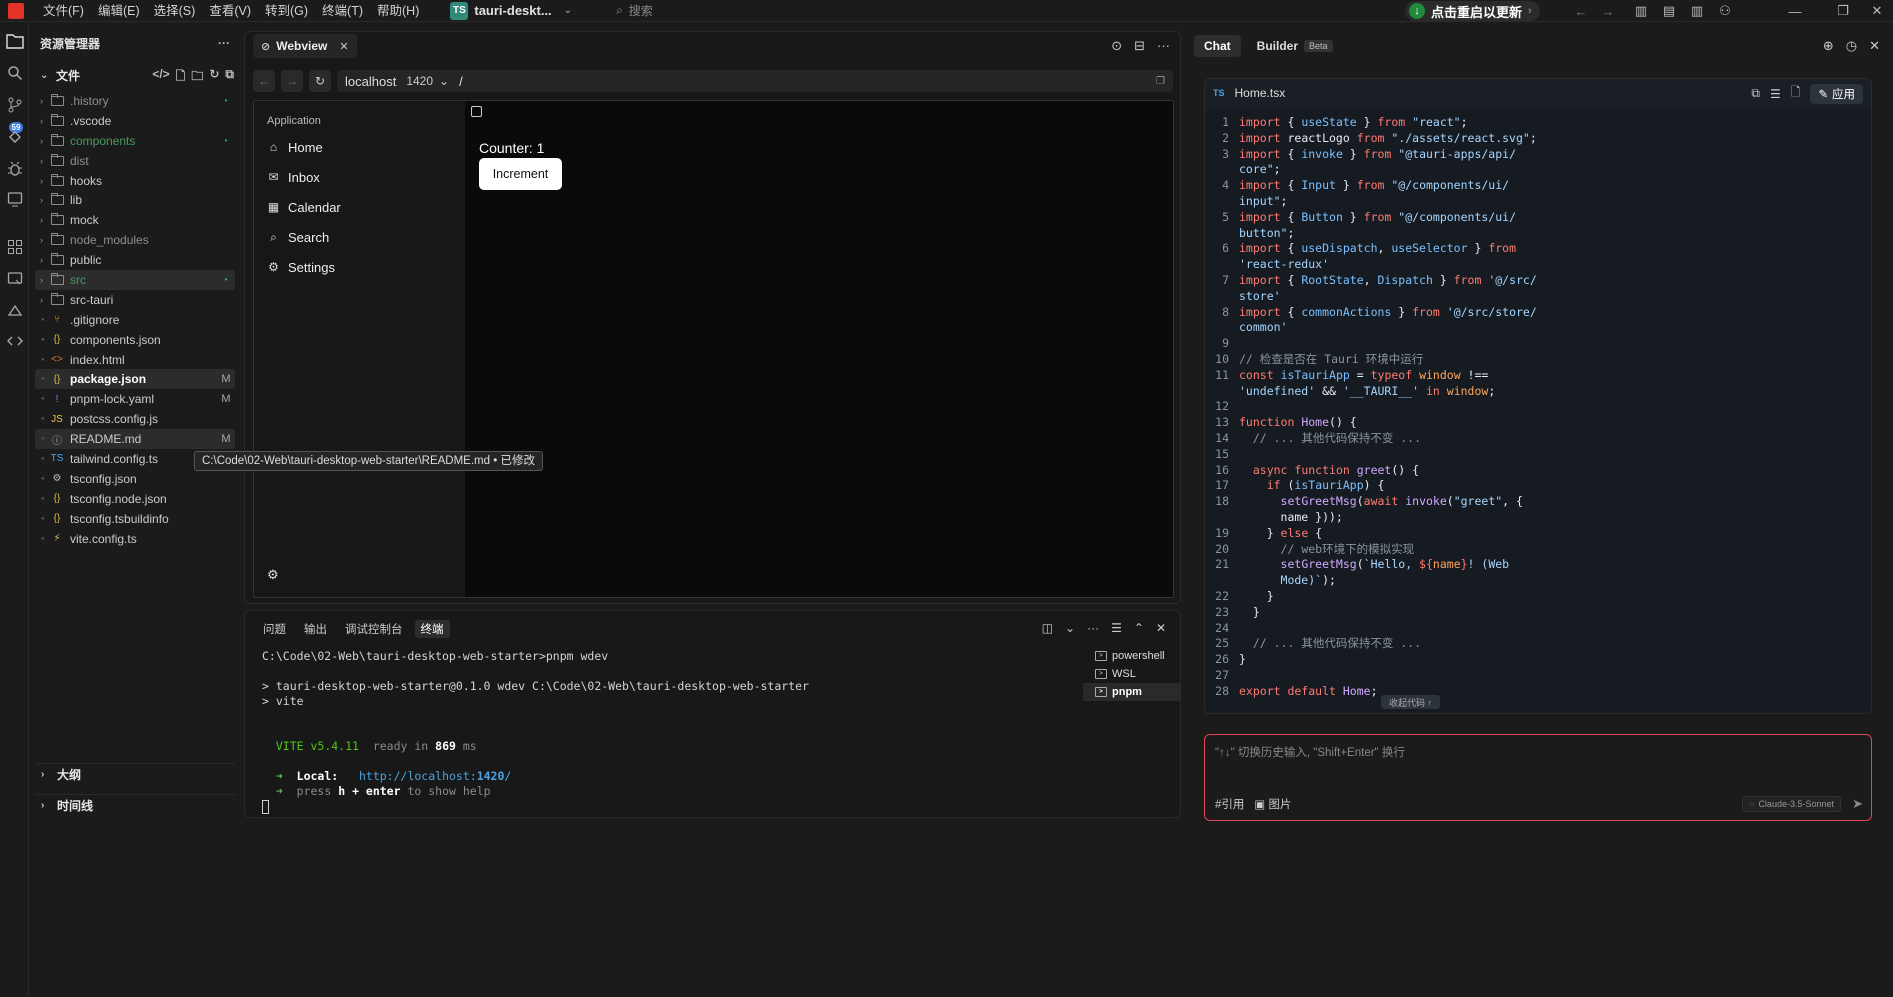 This screenshot has width=1893, height=997. I want to click on tab-chat: Chat, so click(1217, 46).